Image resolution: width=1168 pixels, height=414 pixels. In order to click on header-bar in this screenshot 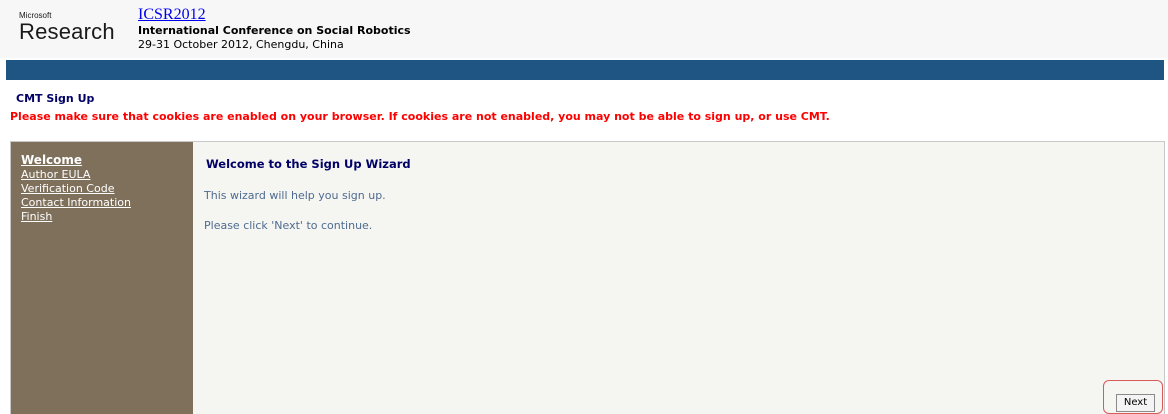, I will do `click(585, 70)`.